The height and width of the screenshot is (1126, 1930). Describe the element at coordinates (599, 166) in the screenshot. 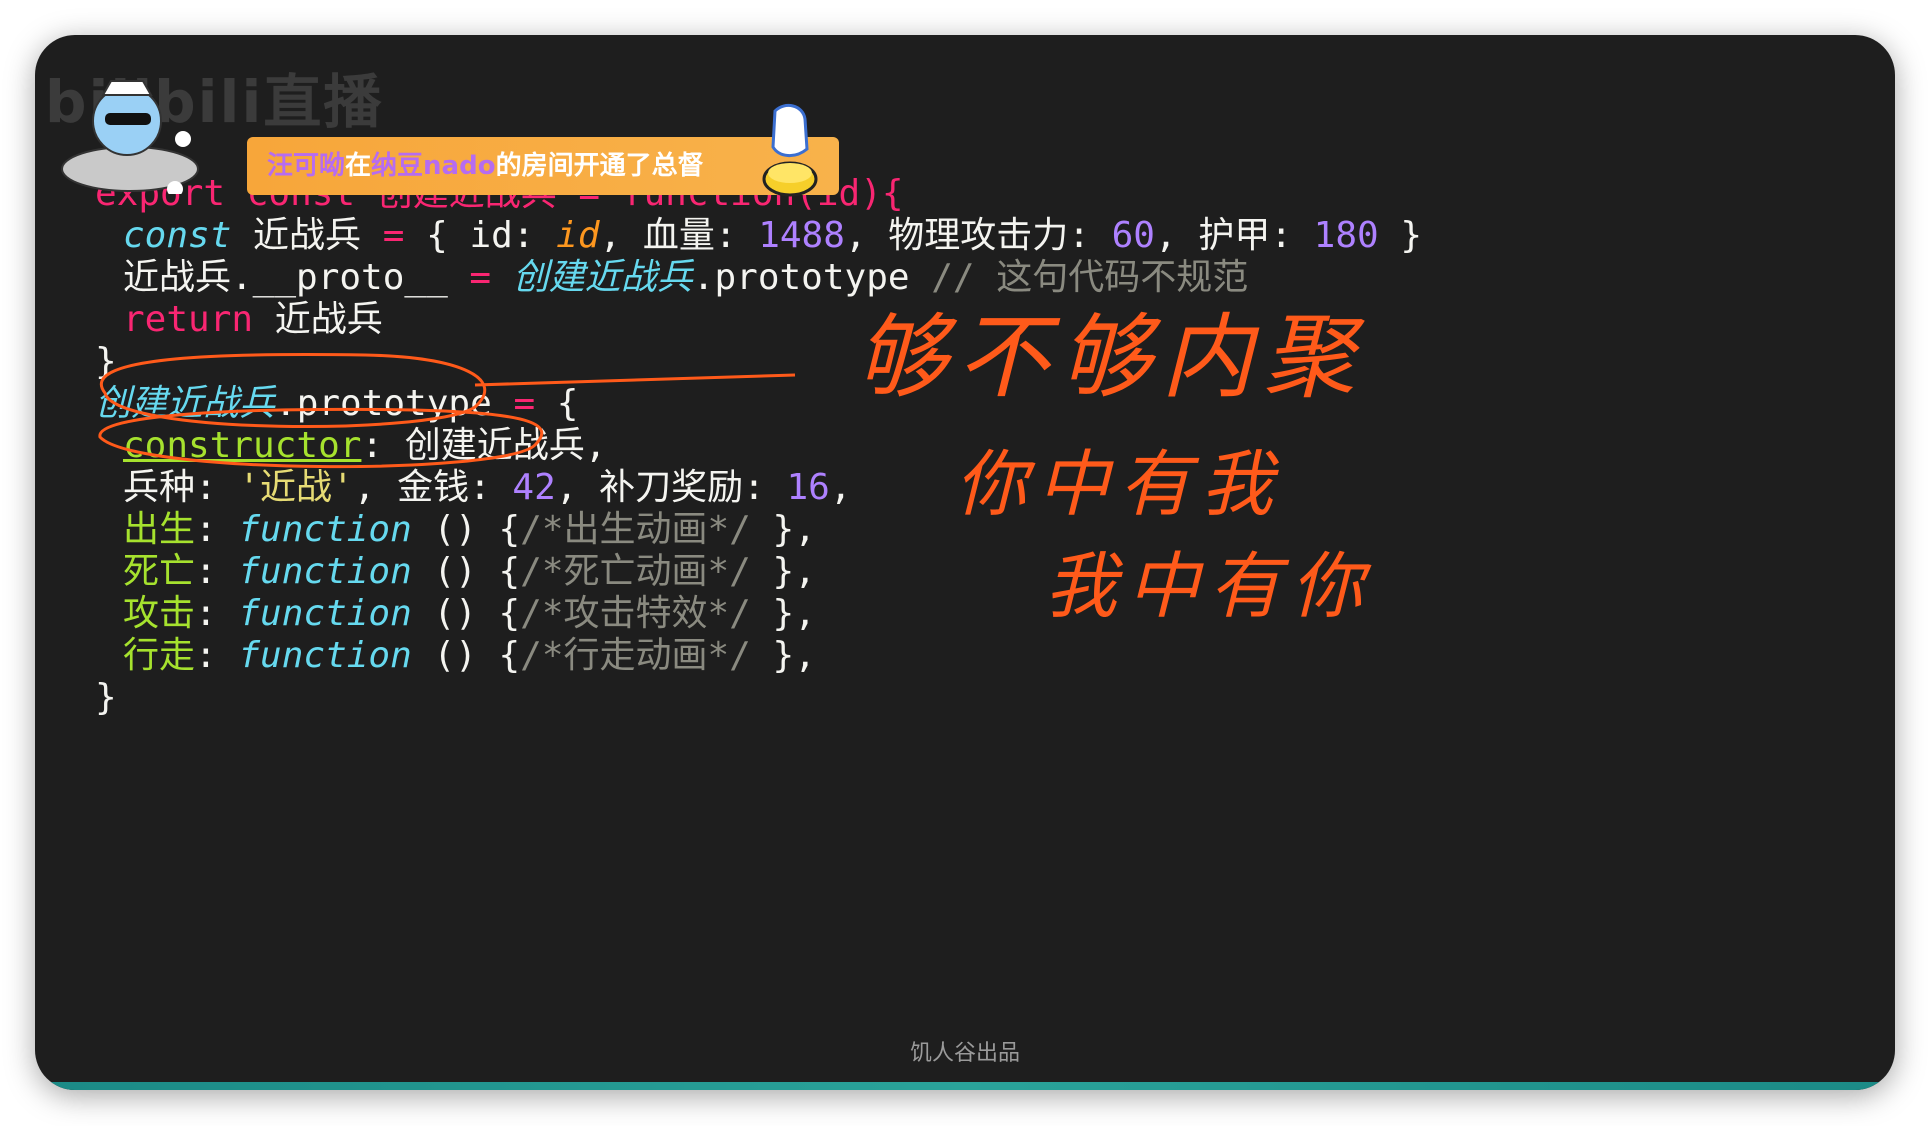

I see `notification-text: 的房间开通了总督` at that location.